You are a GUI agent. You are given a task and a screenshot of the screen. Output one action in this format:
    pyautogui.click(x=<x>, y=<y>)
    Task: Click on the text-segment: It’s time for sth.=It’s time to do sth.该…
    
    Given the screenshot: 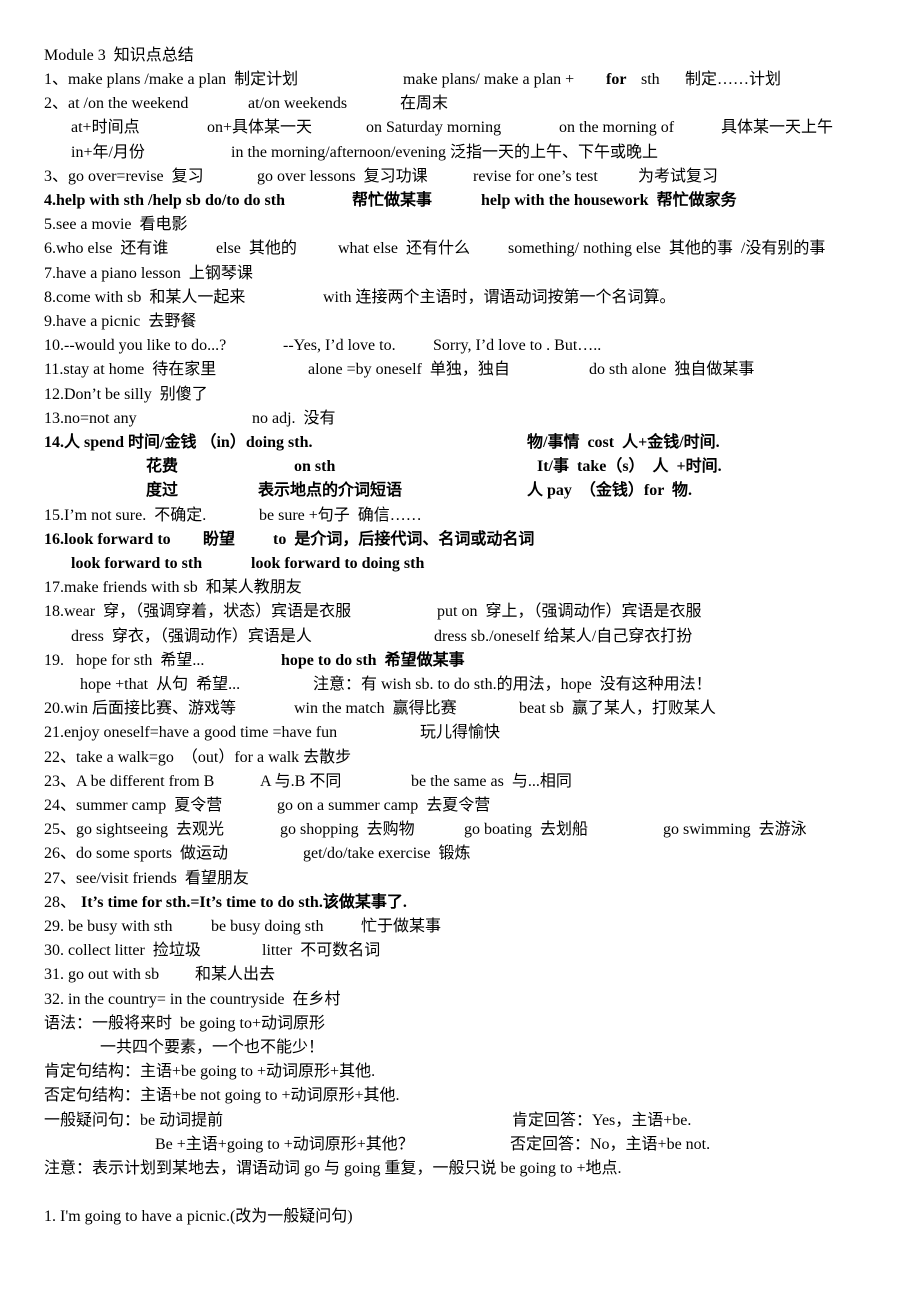 What is the action you would take?
    pyautogui.click(x=244, y=902)
    